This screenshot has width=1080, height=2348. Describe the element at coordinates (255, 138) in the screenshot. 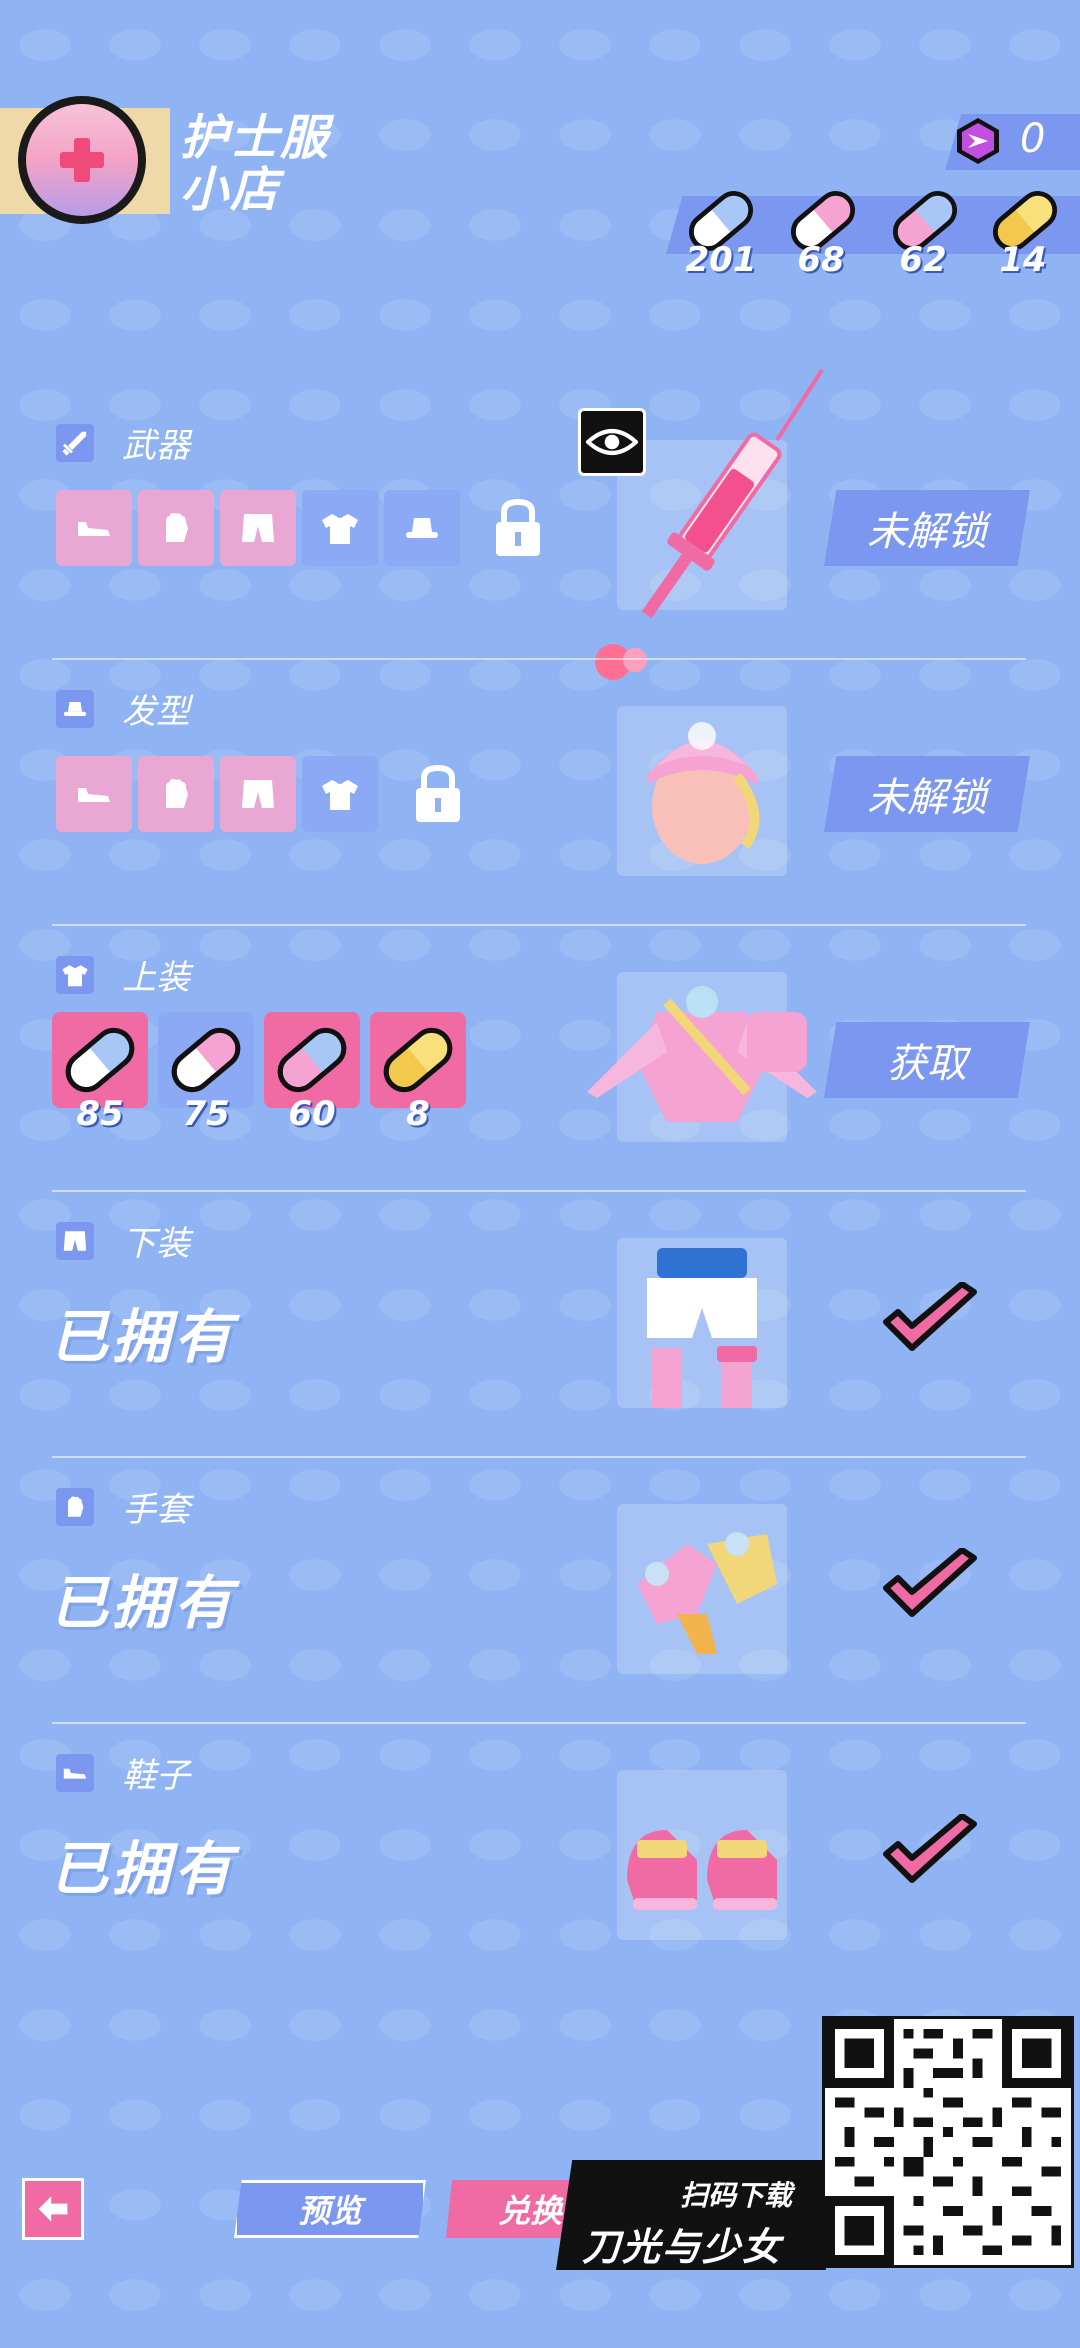

I see `shop-title-line1: 护士服` at that location.